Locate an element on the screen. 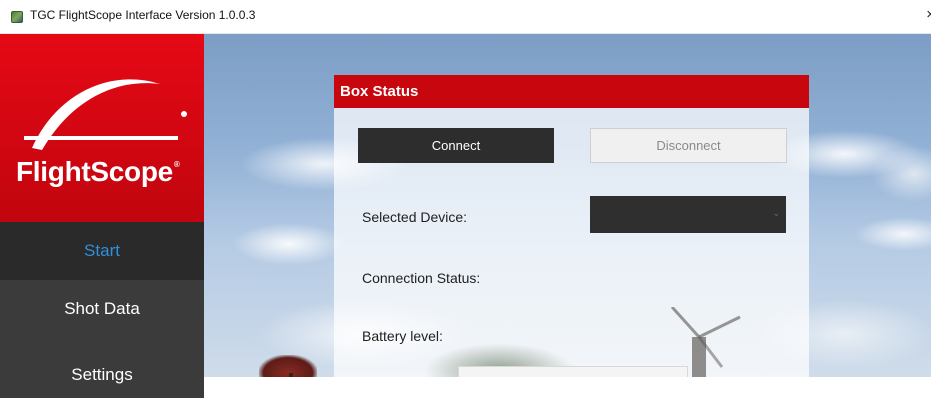  registered-mark: ® is located at coordinates (176, 164).